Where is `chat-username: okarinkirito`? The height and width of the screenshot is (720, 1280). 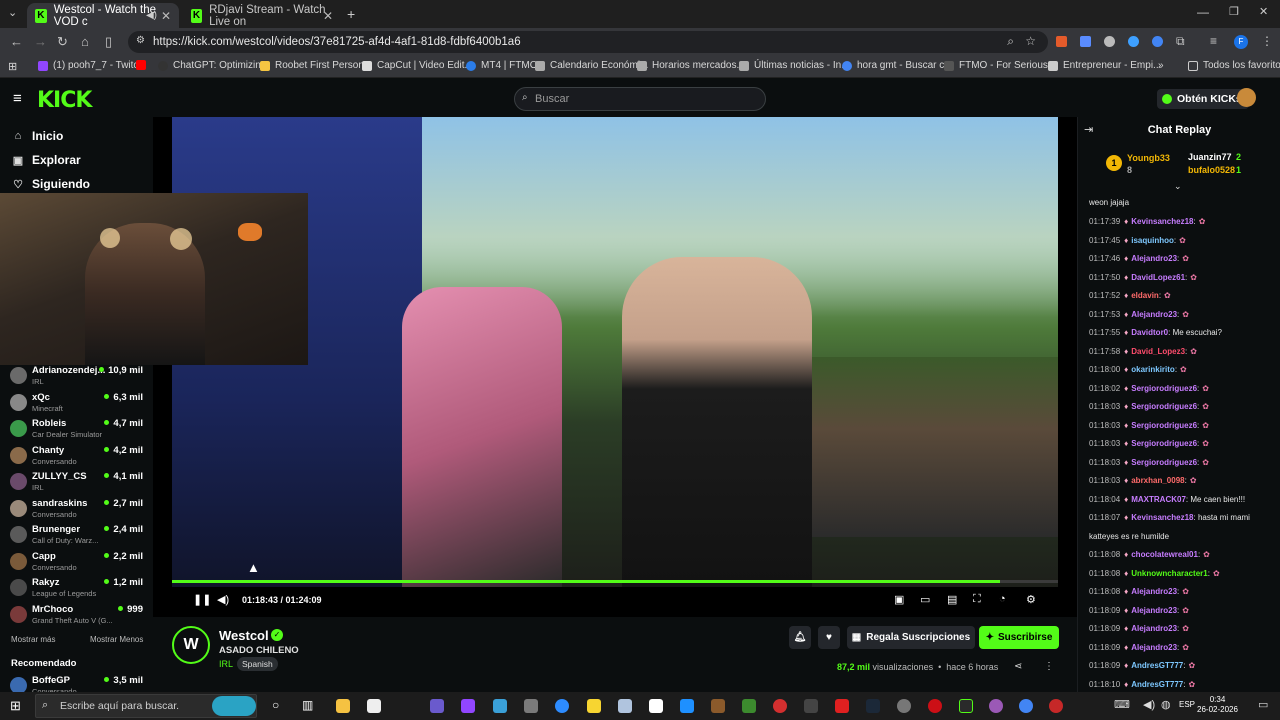 chat-username: okarinkirito is located at coordinates (1153, 369).